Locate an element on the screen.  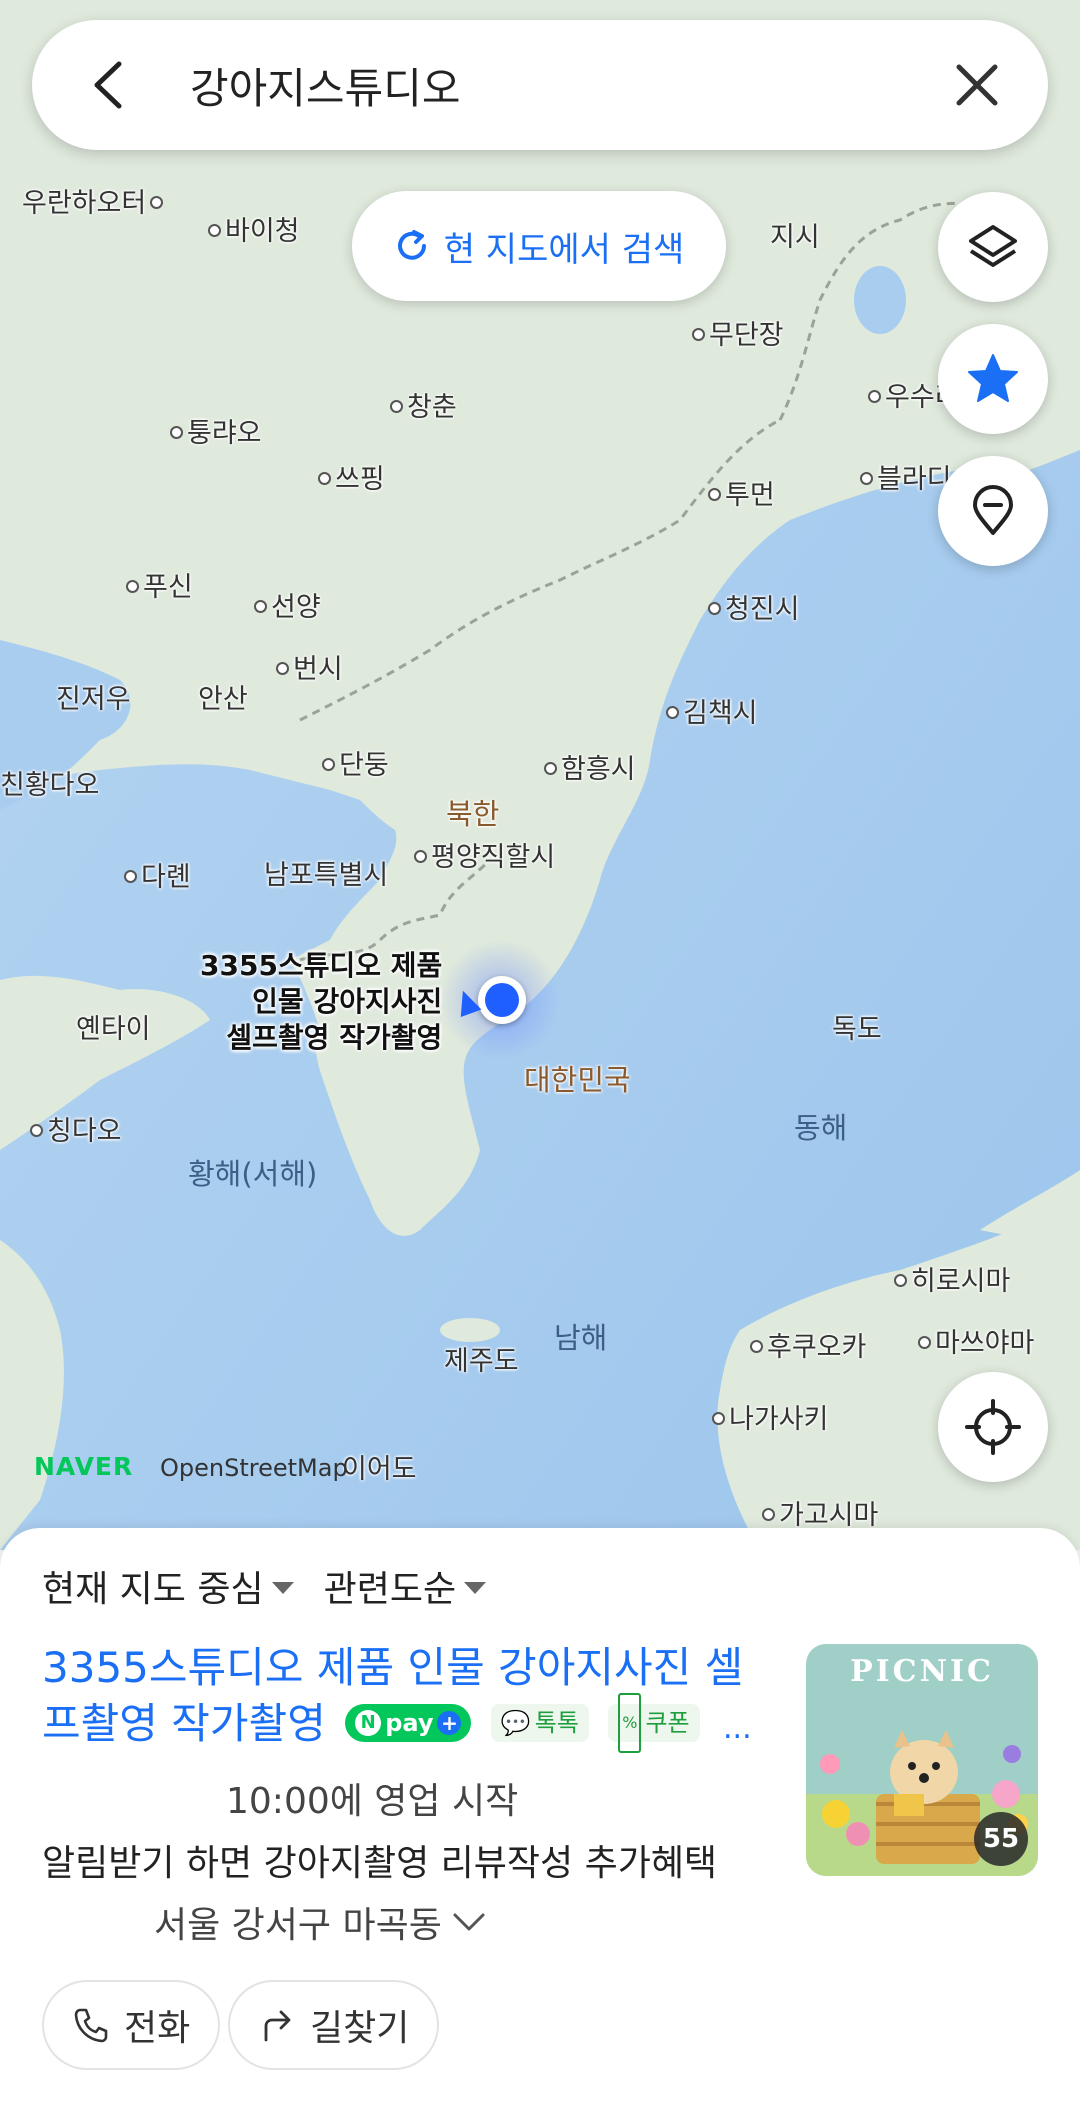
map-label: 이어도 is located at coordinates (379, 1469).